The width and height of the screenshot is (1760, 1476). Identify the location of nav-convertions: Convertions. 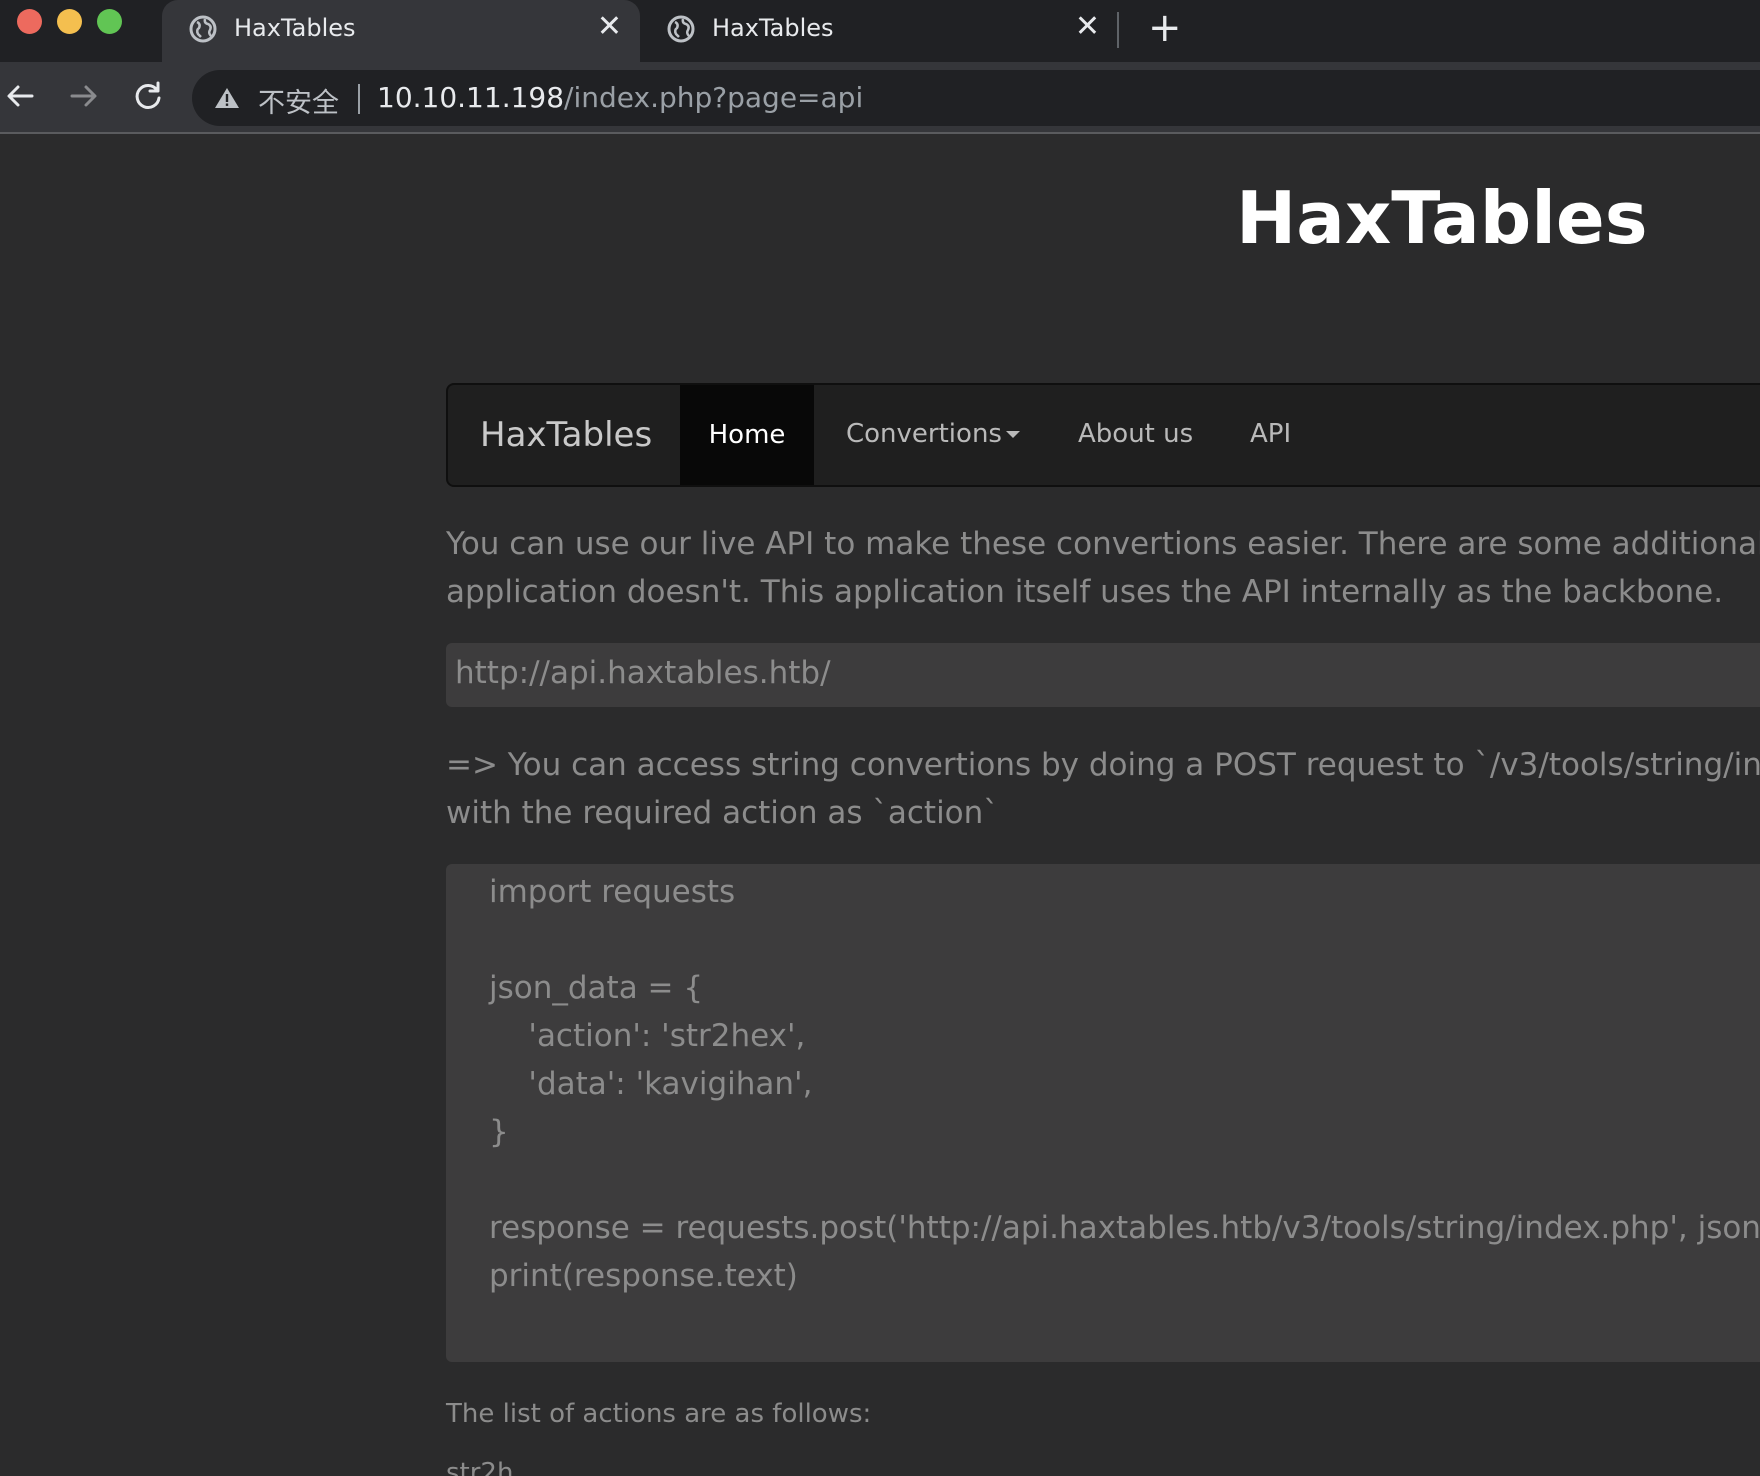
(933, 434).